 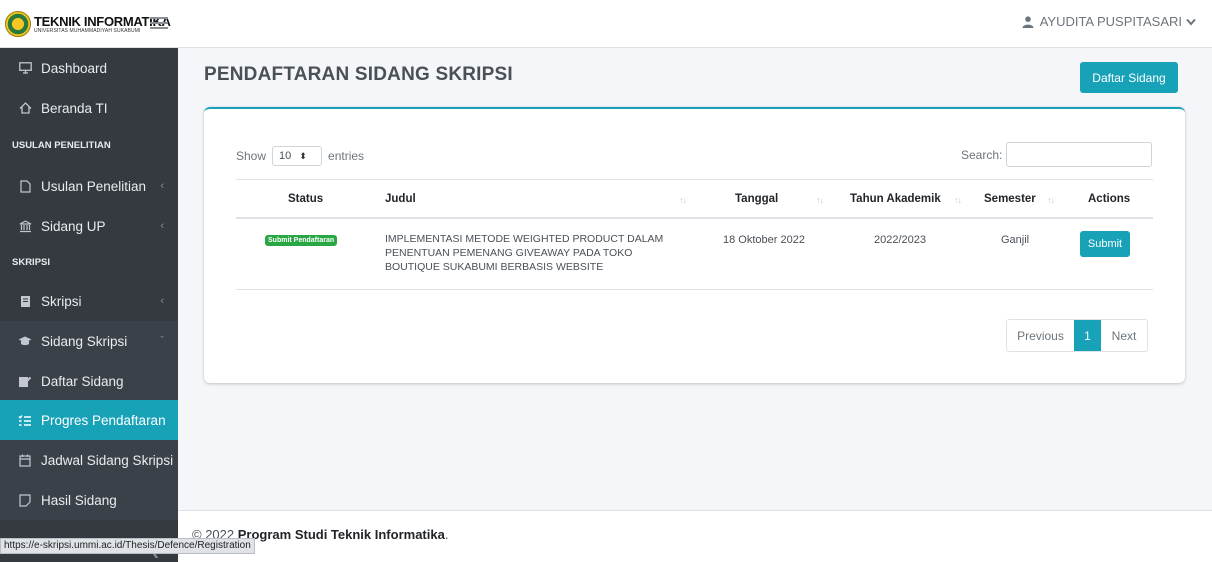 I want to click on file-icon, so click(x=25, y=500).